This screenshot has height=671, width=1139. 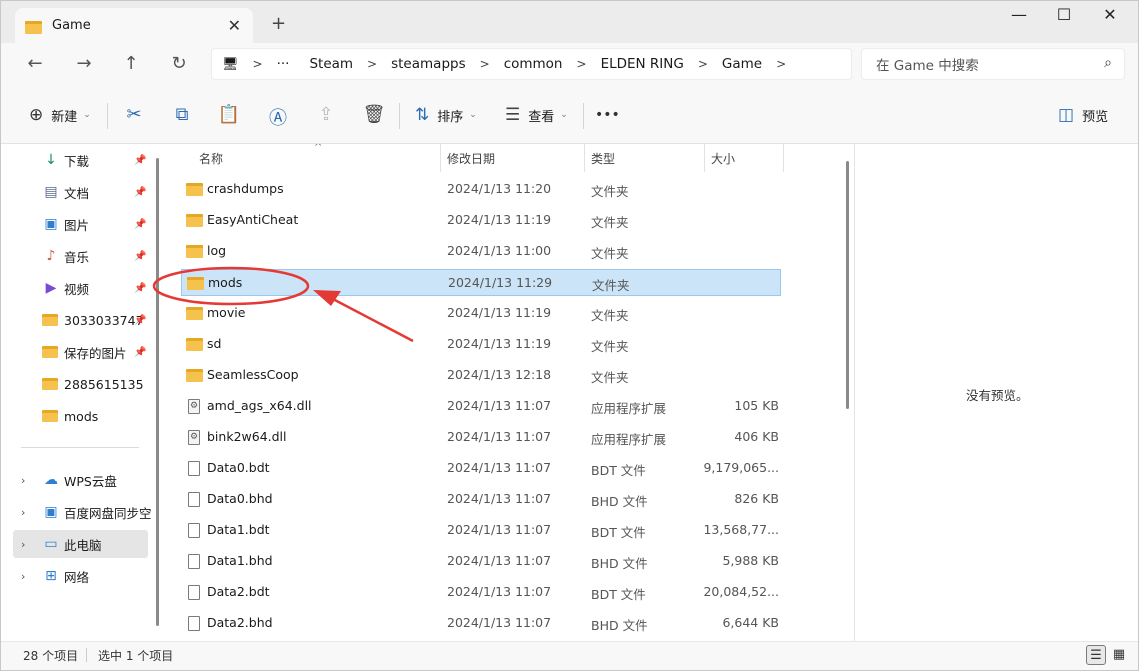 I want to click on tab-game: Game ✕, so click(x=134, y=25).